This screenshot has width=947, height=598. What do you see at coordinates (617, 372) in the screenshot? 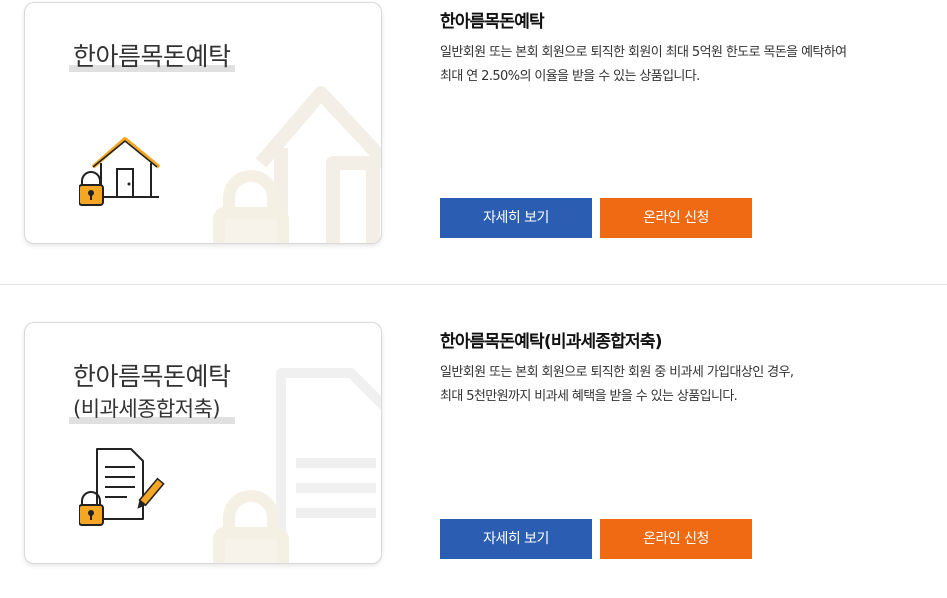
I see `description-line: 일반회원 또는 본회 회원으로 퇴직한 회원 중 비과세 가입대상인 경우,` at bounding box center [617, 372].